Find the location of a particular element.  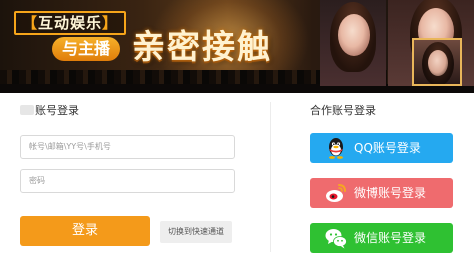

wechat-login-button: 微信账号登录 is located at coordinates (381, 238).